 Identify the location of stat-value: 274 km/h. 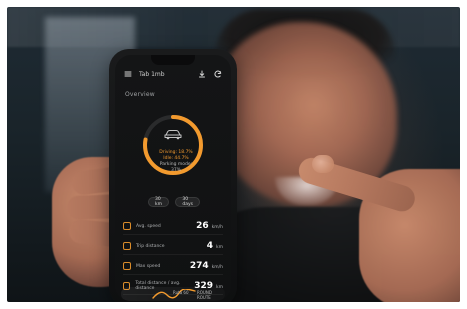
(206, 266).